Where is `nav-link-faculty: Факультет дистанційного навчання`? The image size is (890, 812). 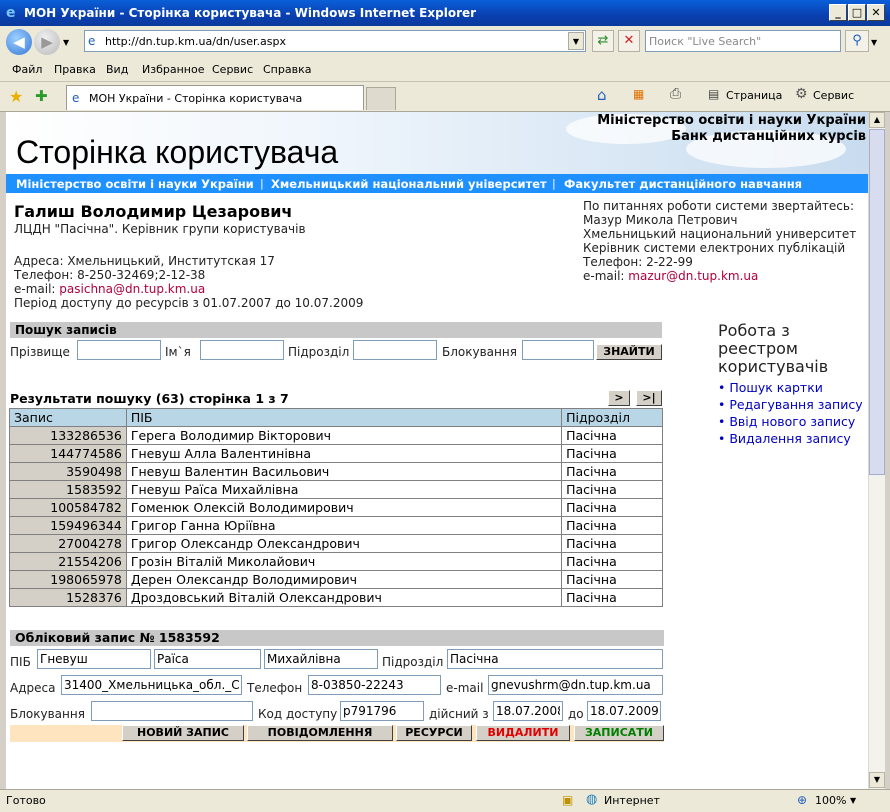 nav-link-faculty: Факультет дистанційного навчання is located at coordinates (683, 184).